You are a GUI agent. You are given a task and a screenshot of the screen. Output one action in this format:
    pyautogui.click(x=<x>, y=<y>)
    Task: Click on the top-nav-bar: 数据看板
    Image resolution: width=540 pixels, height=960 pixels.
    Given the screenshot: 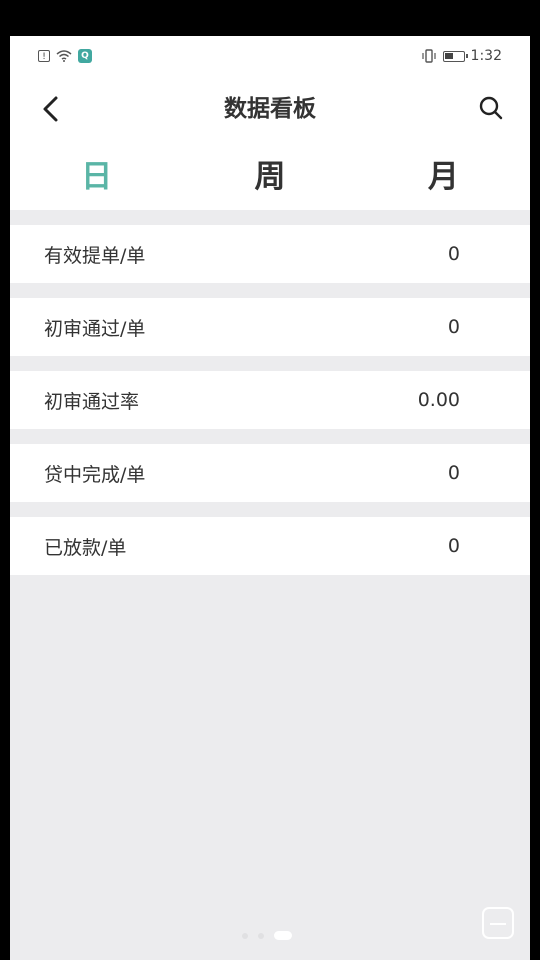 What is the action you would take?
    pyautogui.click(x=270, y=109)
    